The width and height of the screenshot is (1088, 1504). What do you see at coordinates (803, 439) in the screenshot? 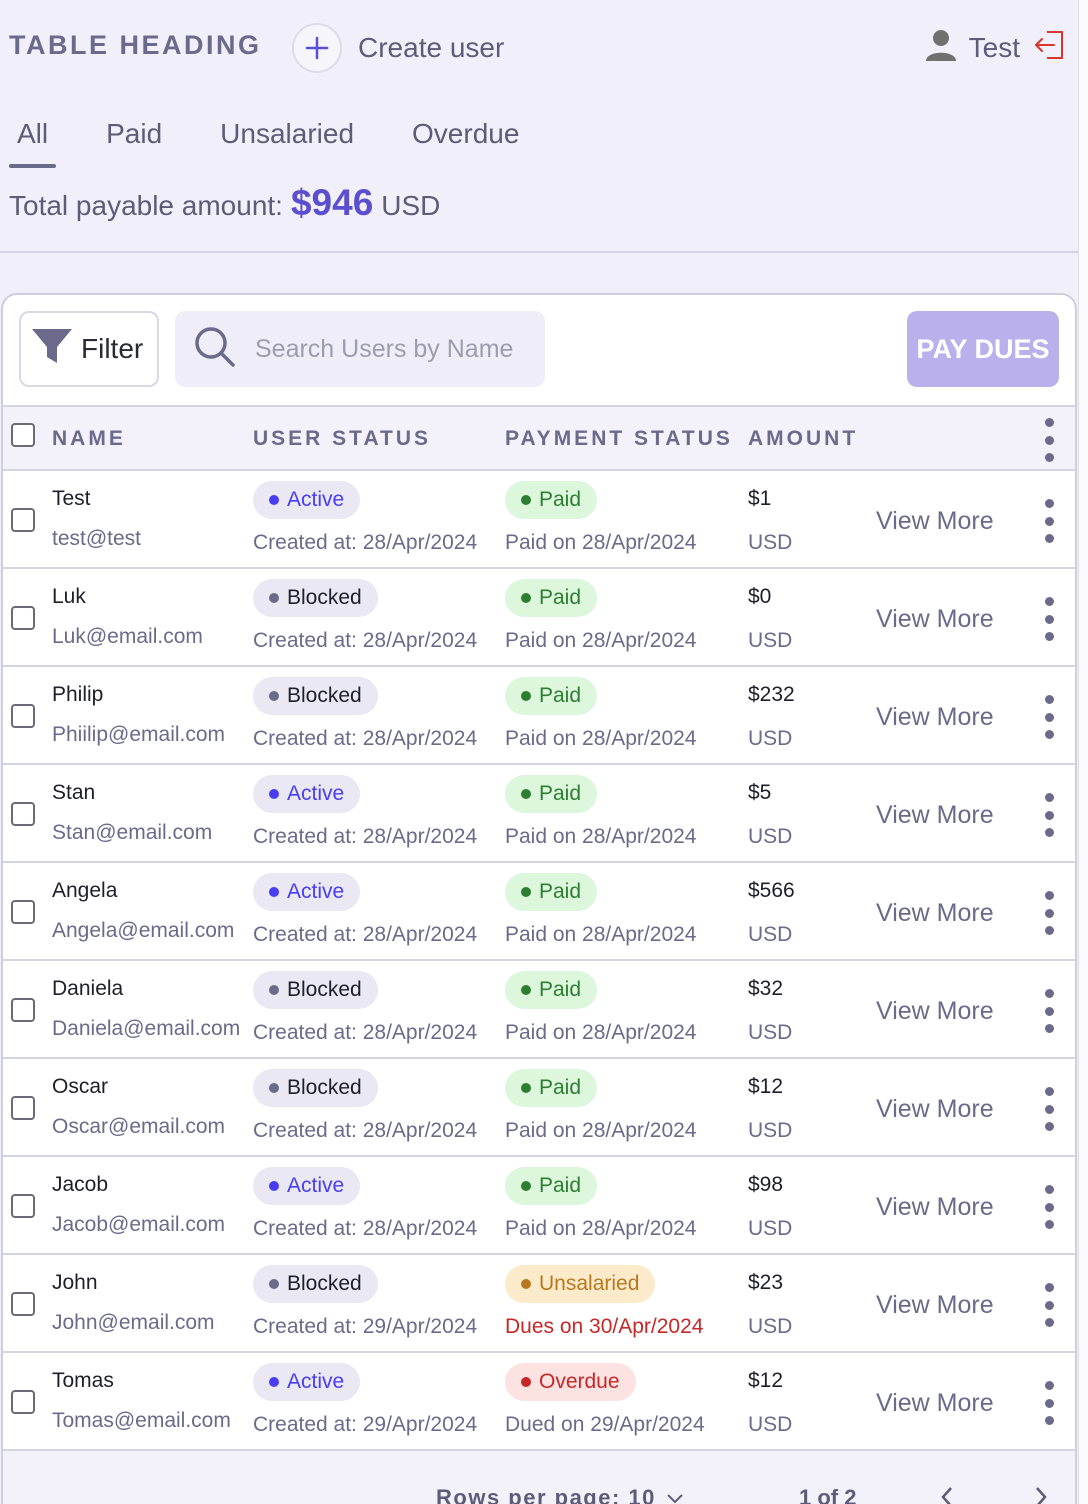
I see `column-header-amount: AMOUNT` at bounding box center [803, 439].